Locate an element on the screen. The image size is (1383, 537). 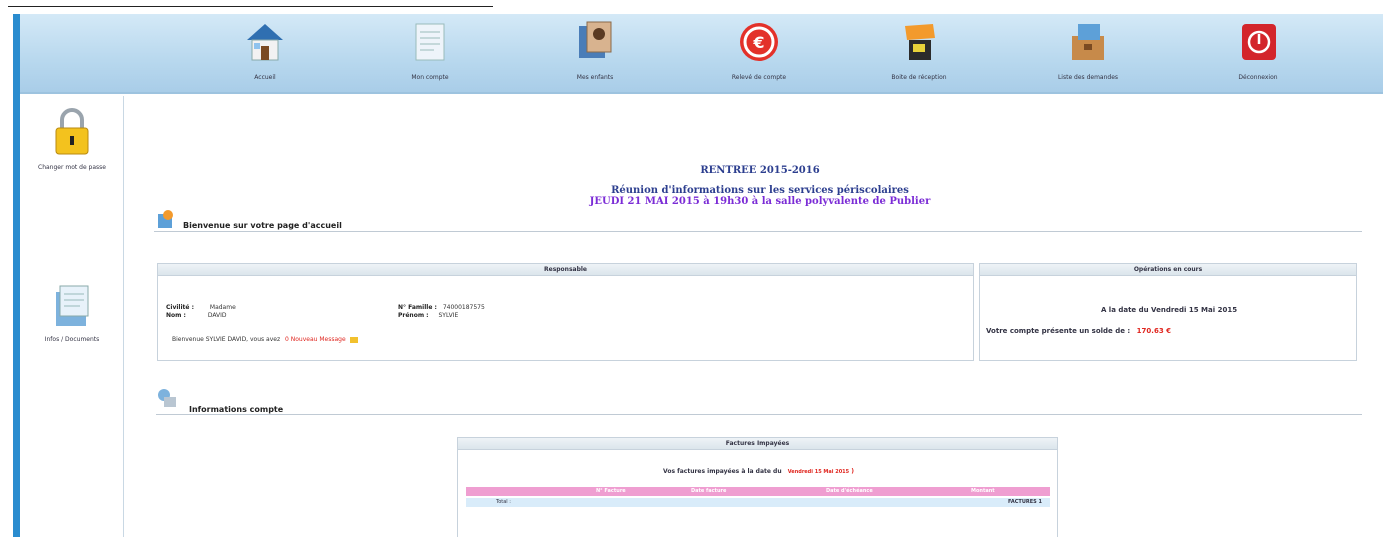
power-icon is located at coordinates (1258, 42).